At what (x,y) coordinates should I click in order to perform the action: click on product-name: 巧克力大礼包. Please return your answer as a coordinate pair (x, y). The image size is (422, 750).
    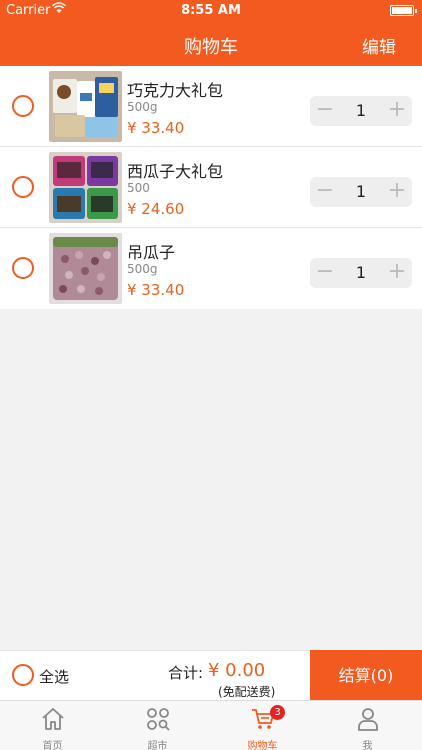
    Looking at the image, I should click on (175, 89).